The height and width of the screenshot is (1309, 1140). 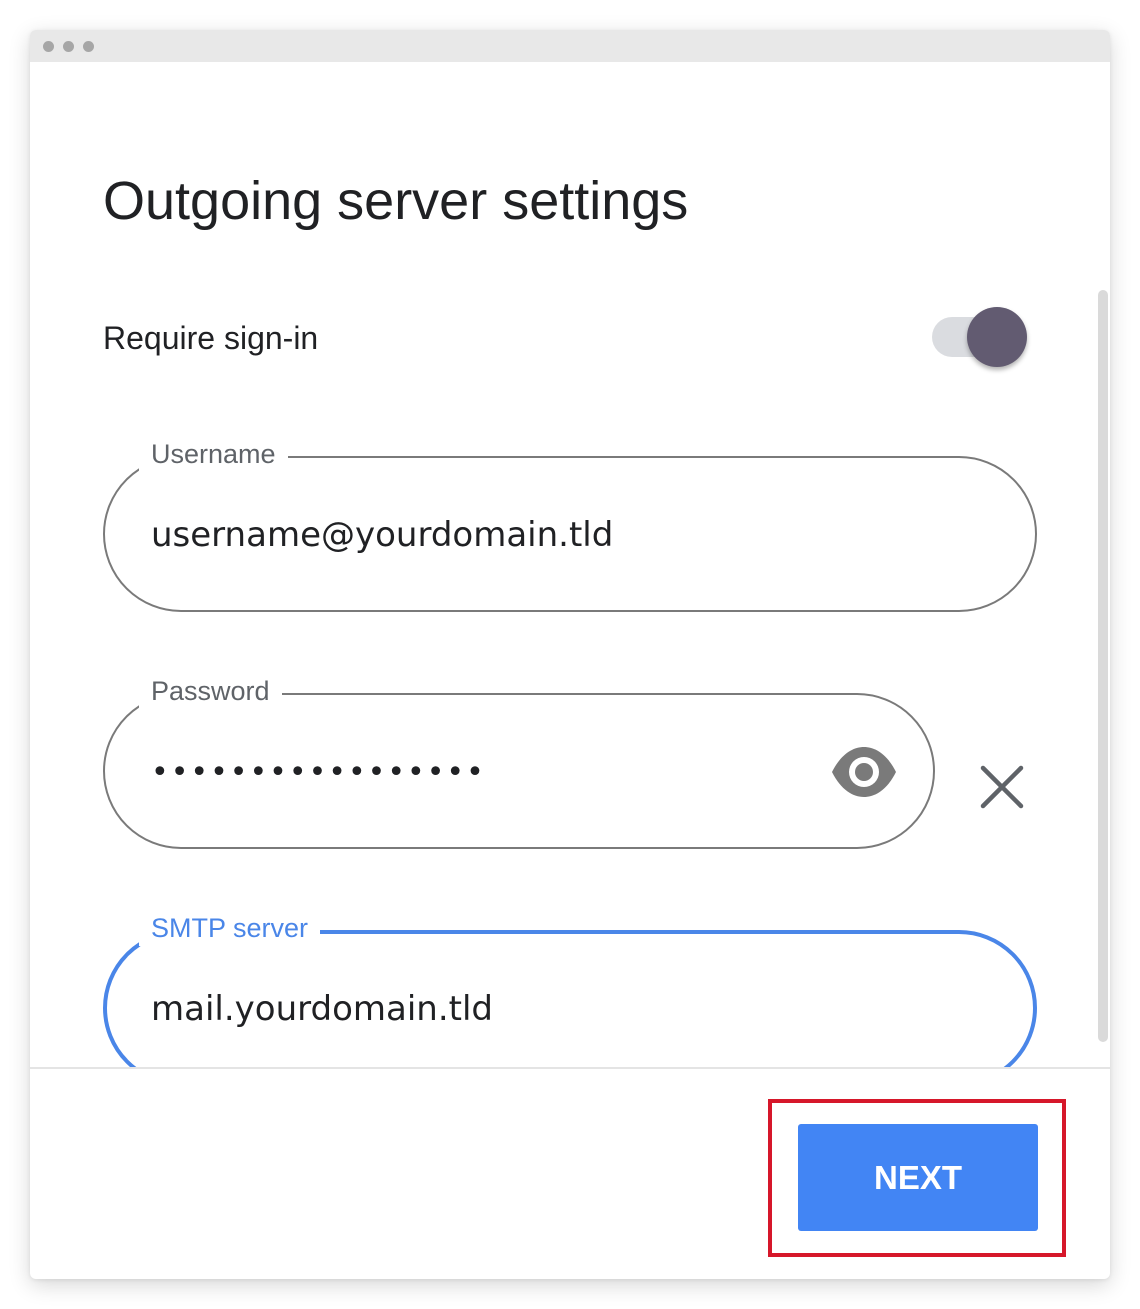 What do you see at coordinates (210, 691) in the screenshot?
I see `password-label: Password` at bounding box center [210, 691].